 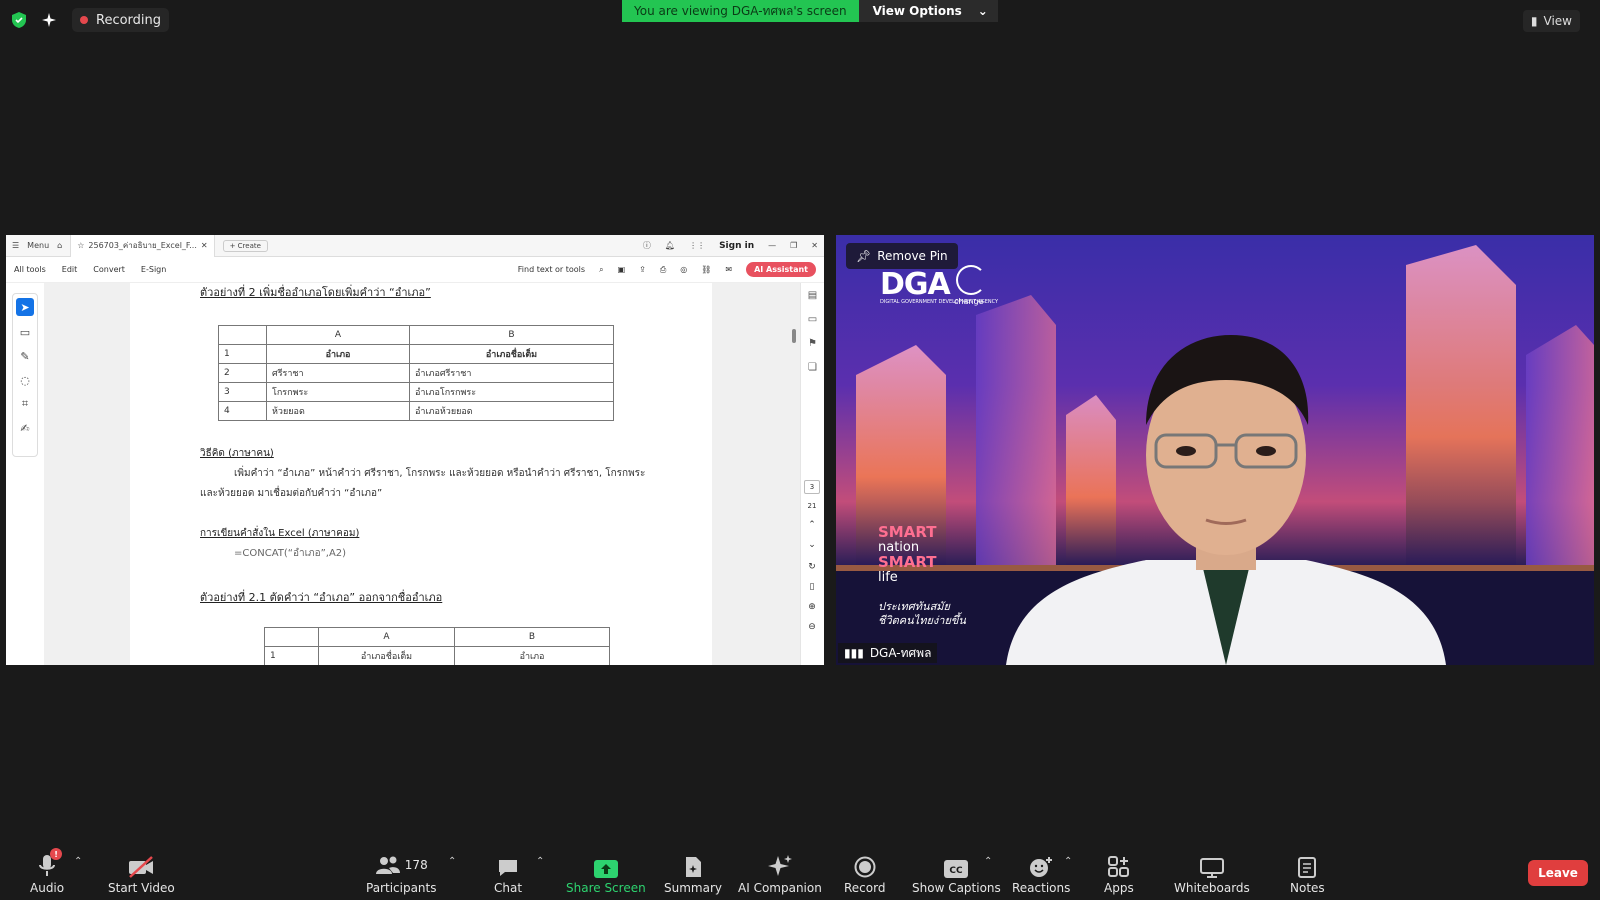 What do you see at coordinates (697, 245) in the screenshot?
I see `apps-grid-icon: ⋮⋮` at bounding box center [697, 245].